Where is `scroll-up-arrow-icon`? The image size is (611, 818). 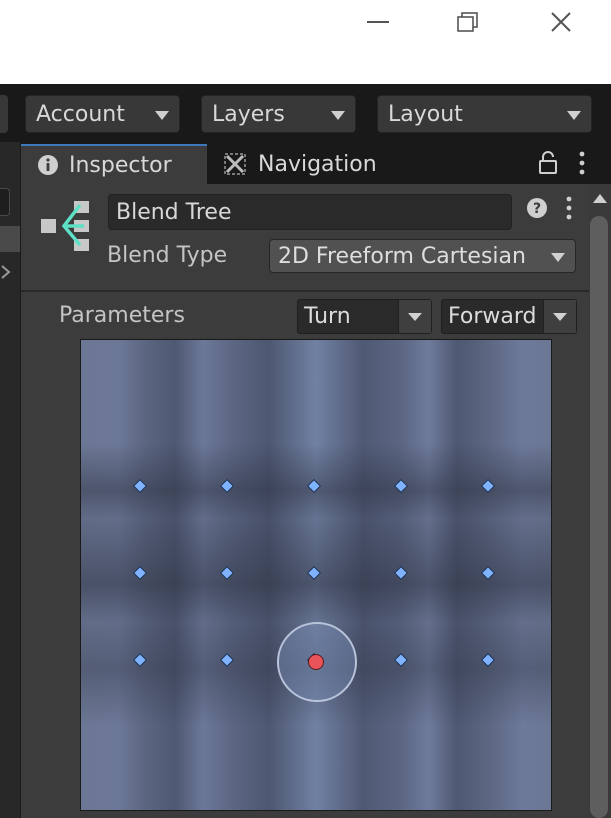
scroll-up-arrow-icon is located at coordinates (600, 198).